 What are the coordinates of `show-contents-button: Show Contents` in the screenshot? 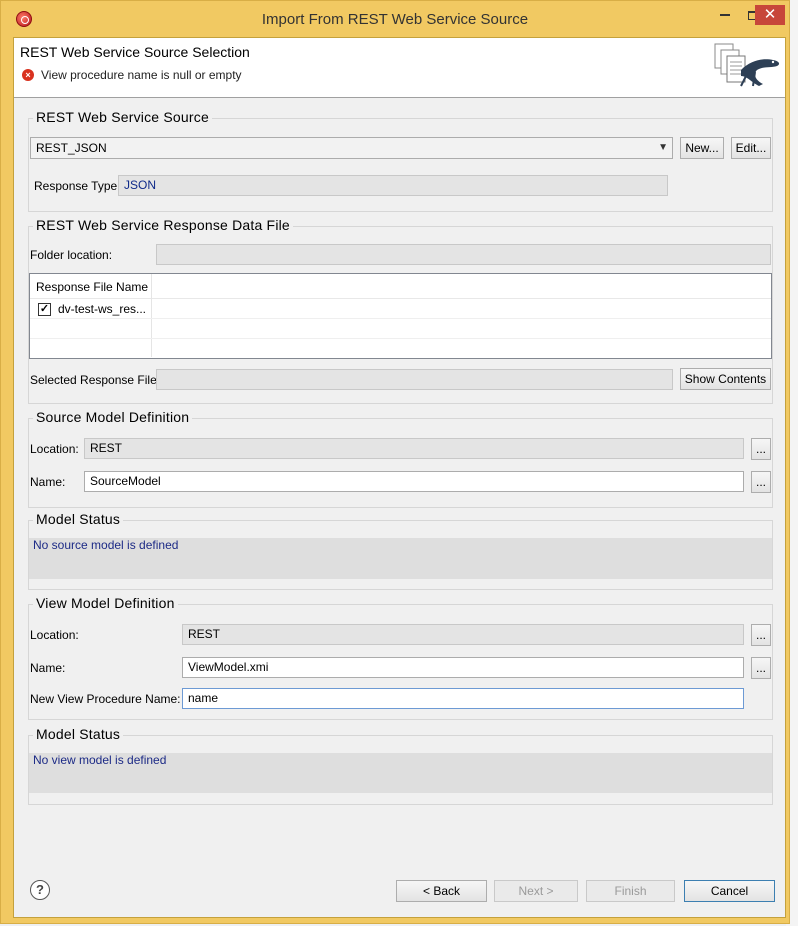 It's located at (725, 379).